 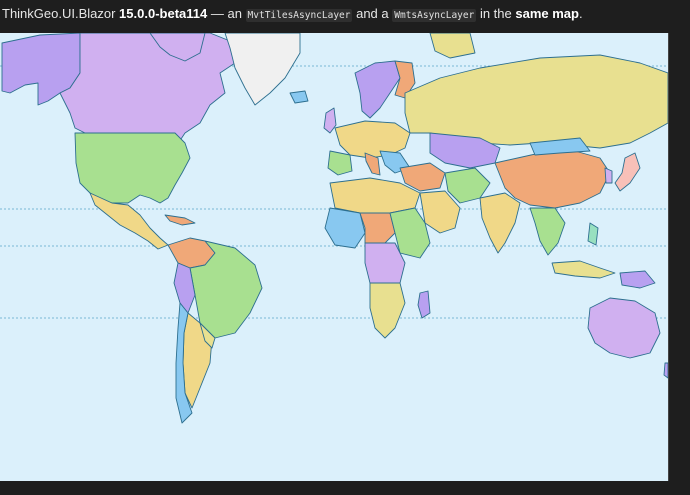 I want to click on caption-emphasis: same map, so click(x=547, y=13).